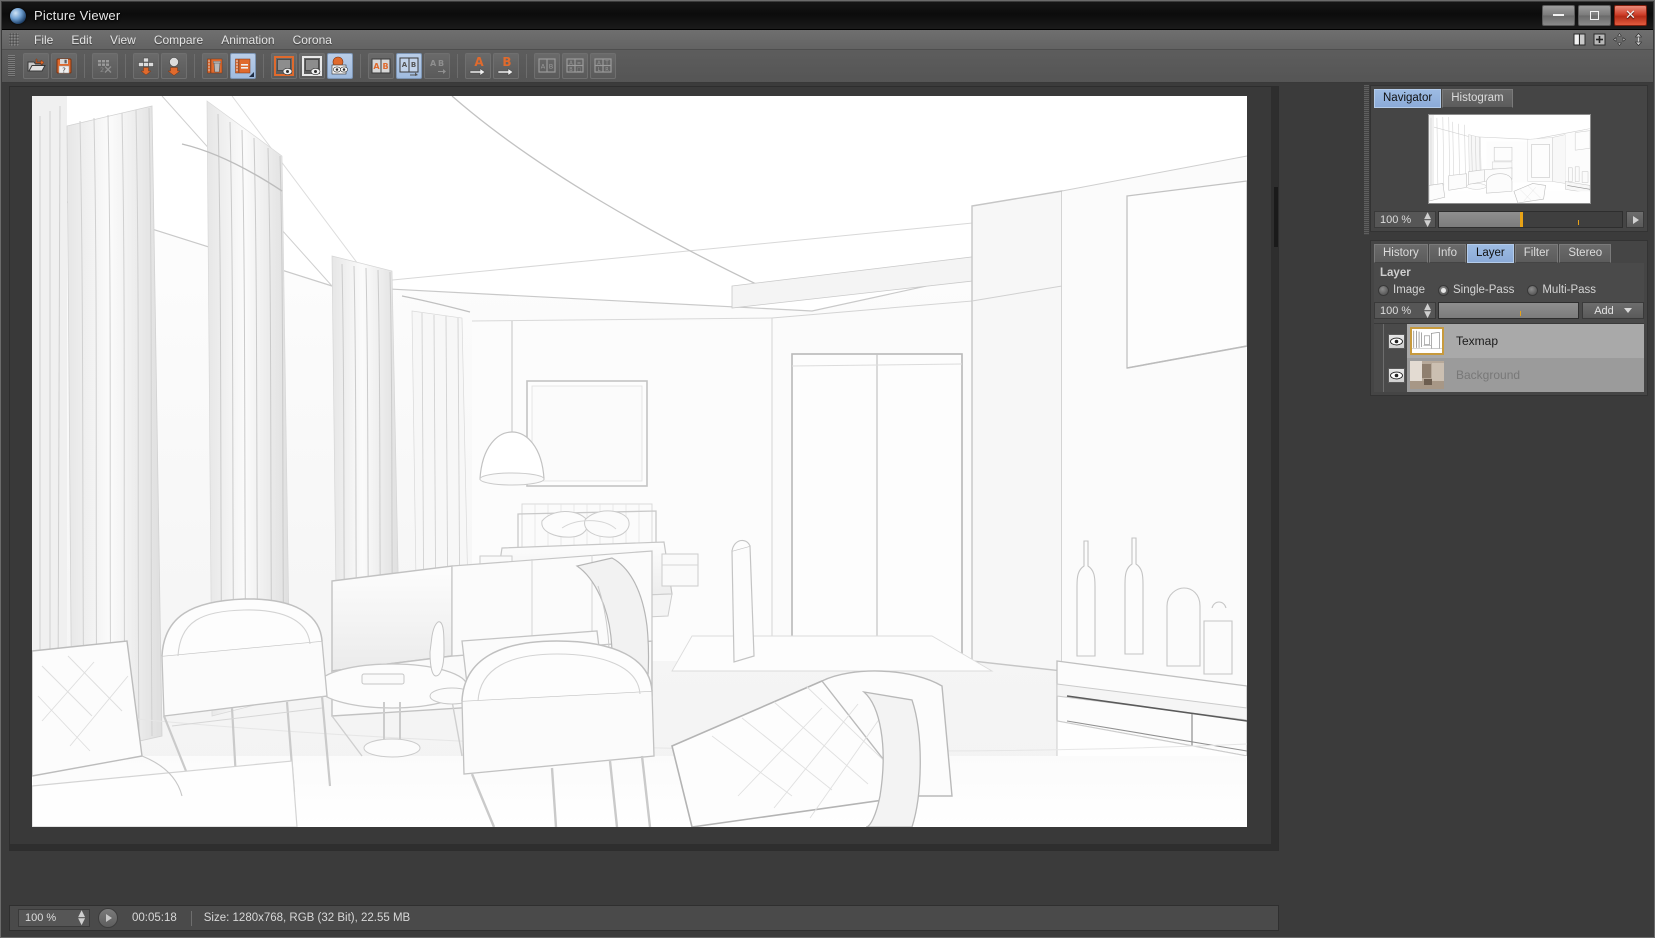  What do you see at coordinates (1396, 310) in the screenshot?
I see `layer-opacity-value: 100 %` at bounding box center [1396, 310].